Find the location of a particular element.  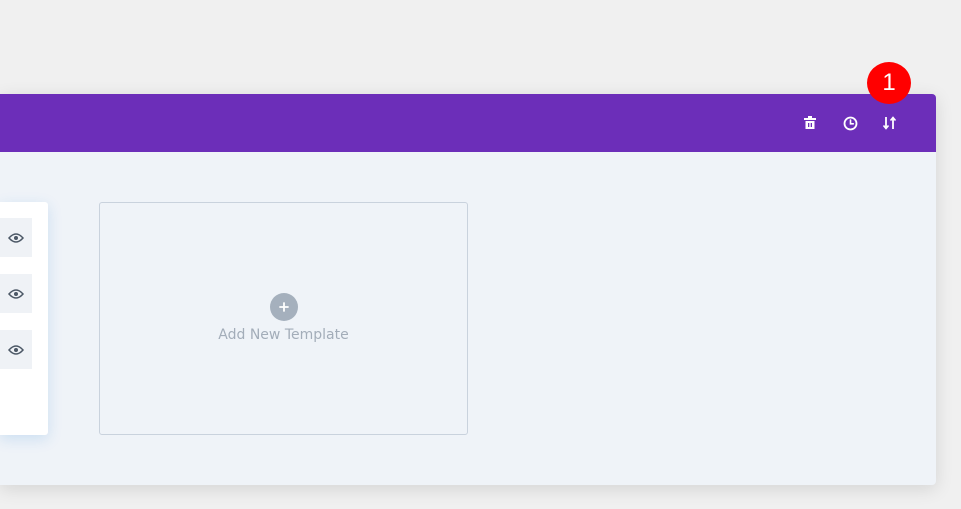

panel-header-bar is located at coordinates (468, 123).